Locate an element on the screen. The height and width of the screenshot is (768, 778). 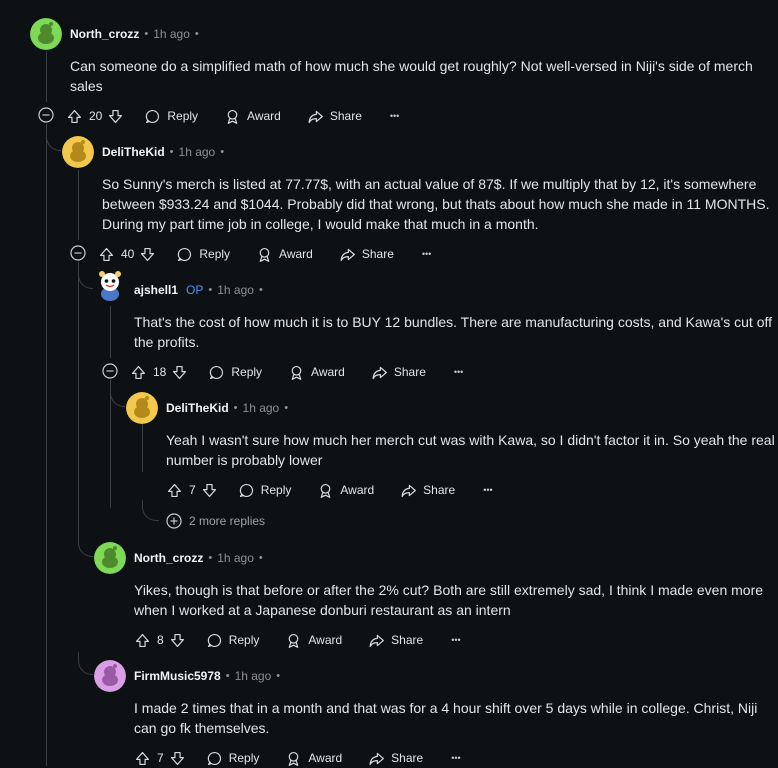
comment-meta: DeliTheKid • 1h ago • is located at coordinates (165, 152).